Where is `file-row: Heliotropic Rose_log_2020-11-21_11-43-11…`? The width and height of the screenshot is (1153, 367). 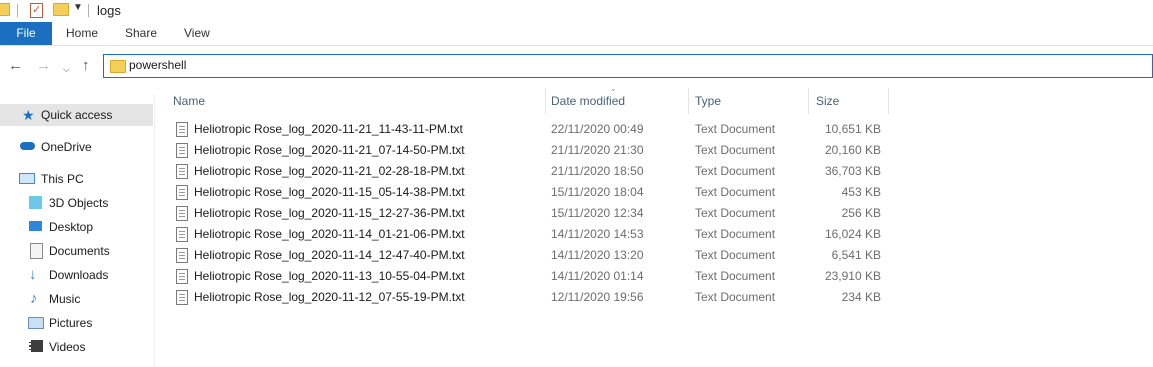 file-row: Heliotropic Rose_log_2020-11-21_11-43-11… is located at coordinates (656, 129).